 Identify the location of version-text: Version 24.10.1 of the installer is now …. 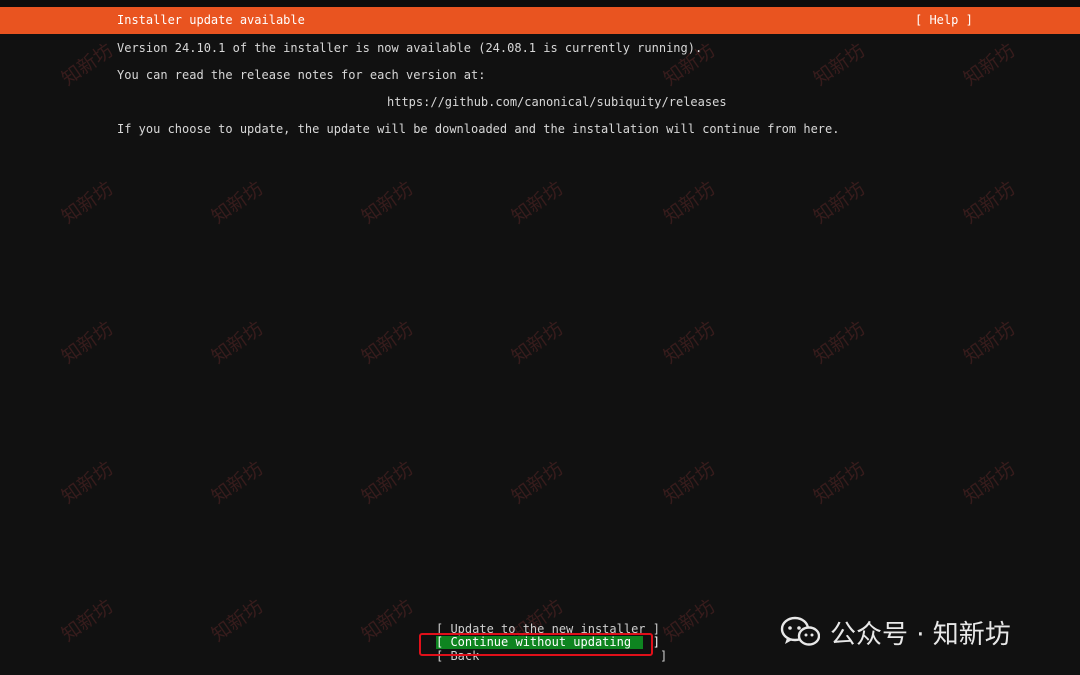
(410, 48).